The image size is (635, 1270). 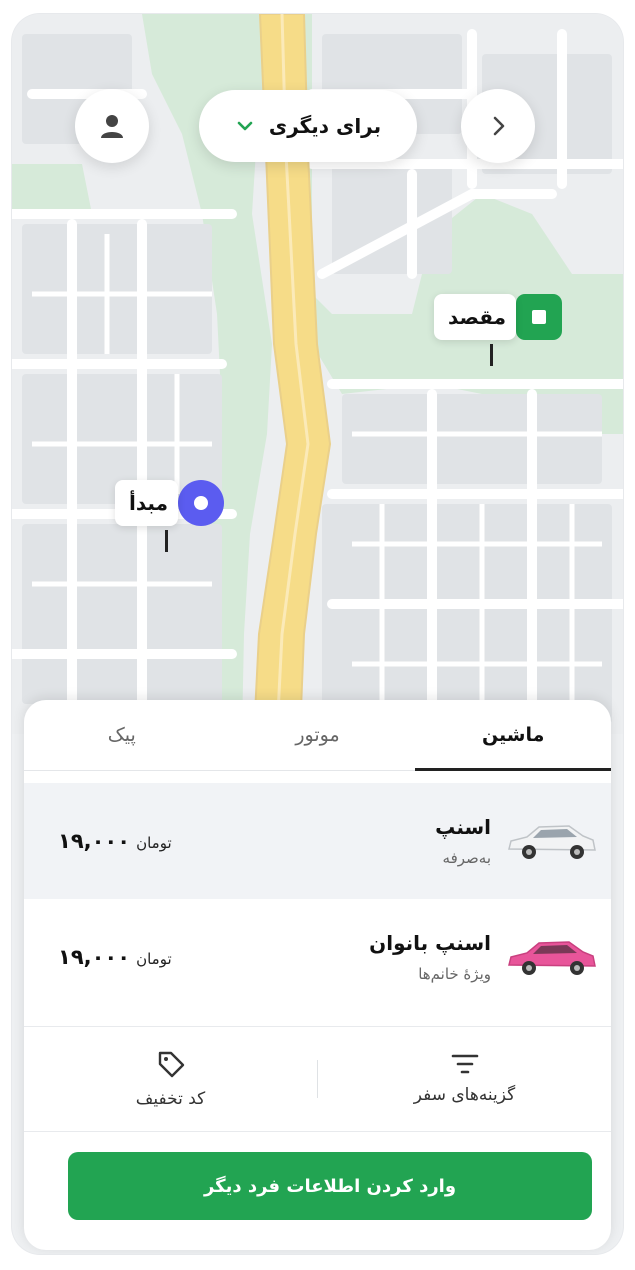 I want to click on discount-code-button: کد تخفیف, so click(x=170, y=1079).